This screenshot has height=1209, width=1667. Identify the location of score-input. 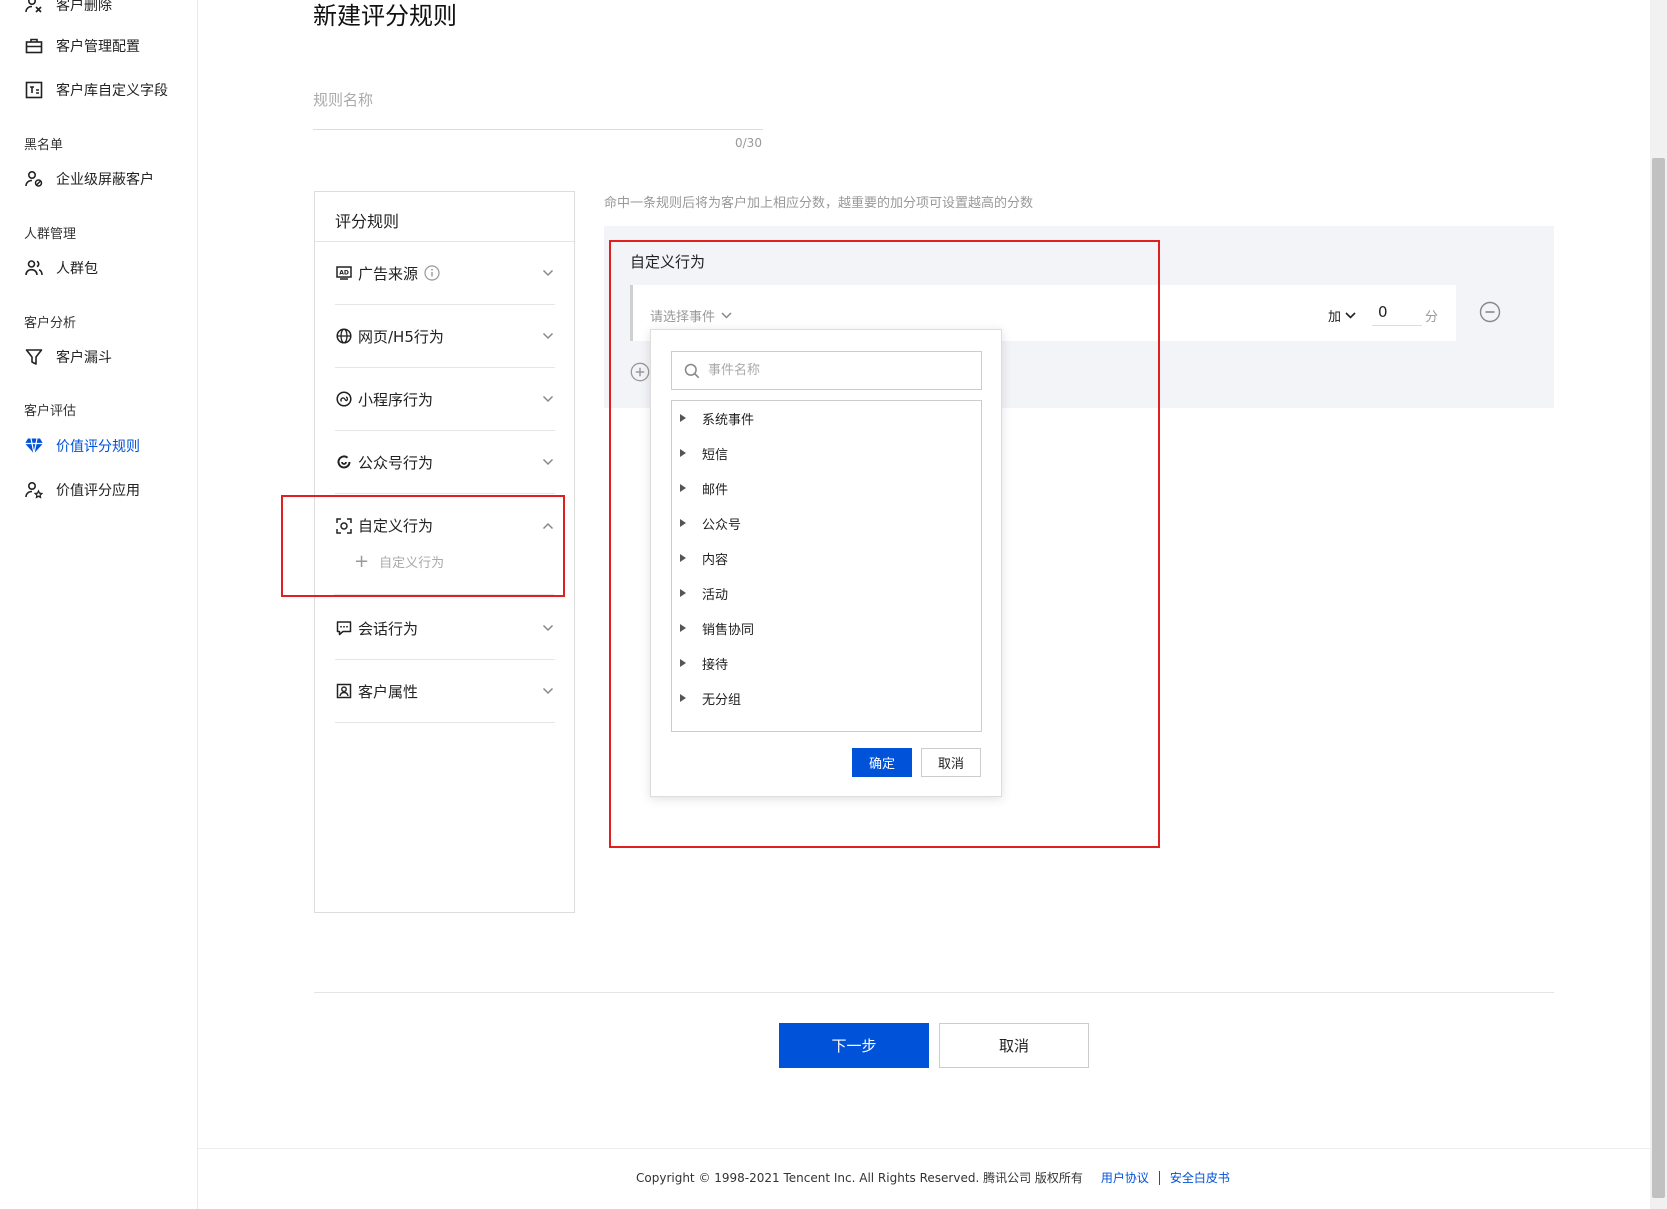
(1397, 312).